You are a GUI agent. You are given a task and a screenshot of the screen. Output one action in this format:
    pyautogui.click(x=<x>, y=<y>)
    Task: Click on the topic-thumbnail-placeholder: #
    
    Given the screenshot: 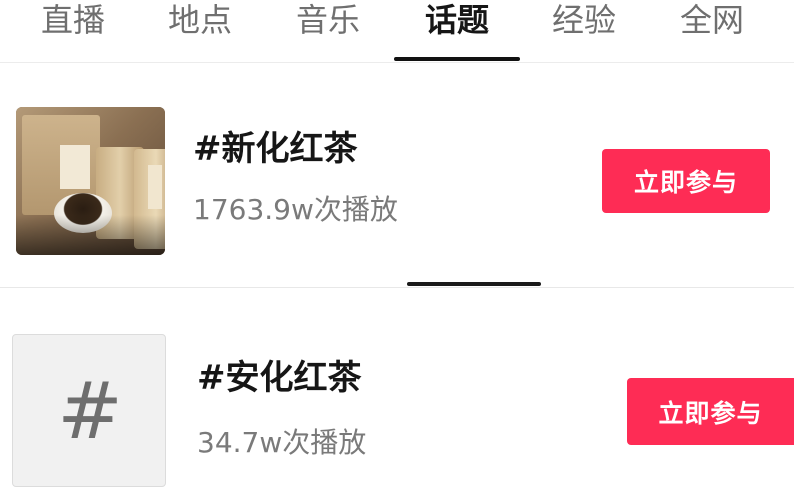 What is the action you would take?
    pyautogui.click(x=89, y=410)
    